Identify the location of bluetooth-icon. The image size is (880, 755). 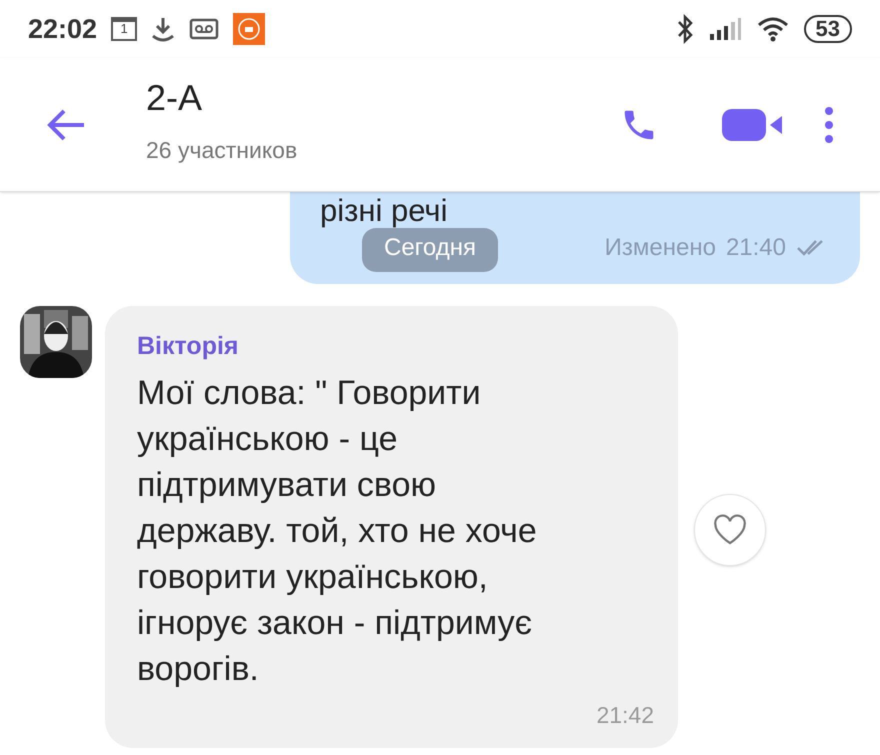
(685, 29).